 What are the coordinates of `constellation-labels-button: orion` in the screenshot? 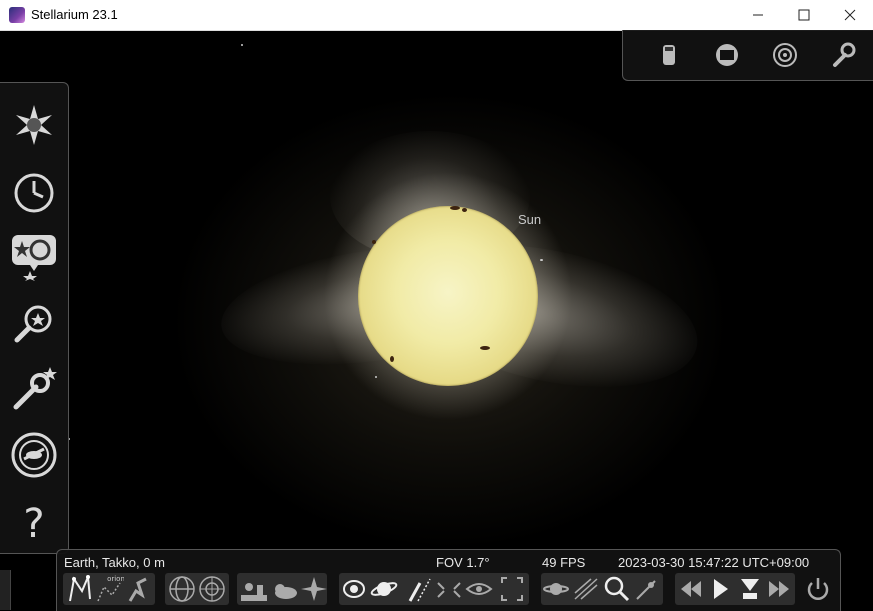 It's located at (109, 589).